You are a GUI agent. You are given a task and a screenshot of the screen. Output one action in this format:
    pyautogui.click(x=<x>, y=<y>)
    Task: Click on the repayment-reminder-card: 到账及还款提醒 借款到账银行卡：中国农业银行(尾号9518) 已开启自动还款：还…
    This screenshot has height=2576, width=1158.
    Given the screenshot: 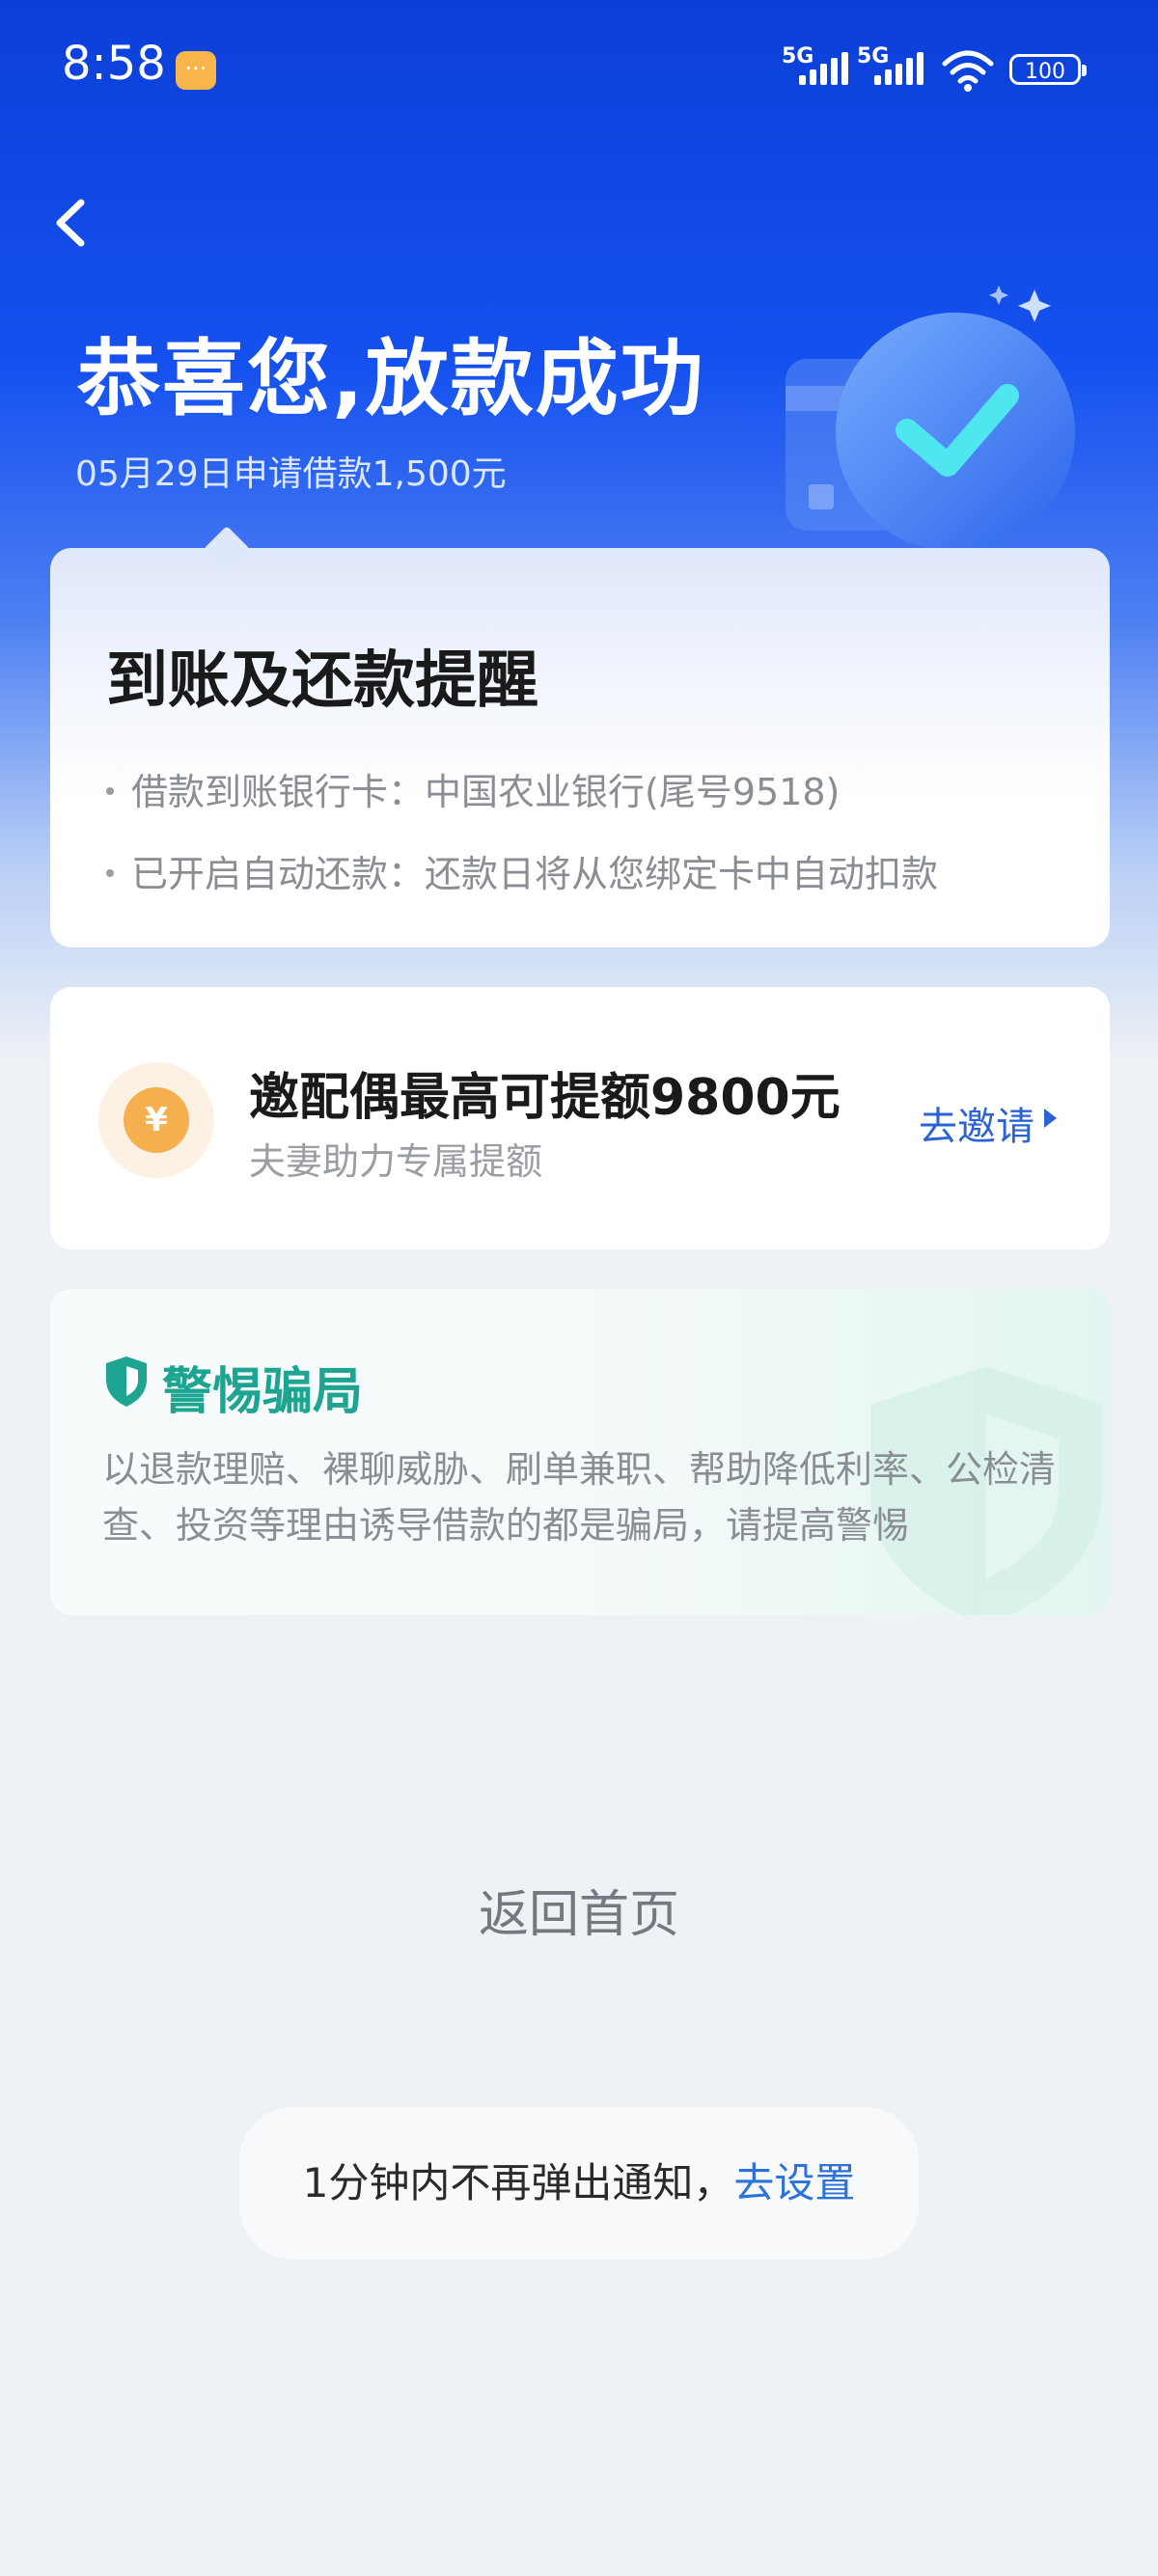 What is the action you would take?
    pyautogui.click(x=580, y=736)
    